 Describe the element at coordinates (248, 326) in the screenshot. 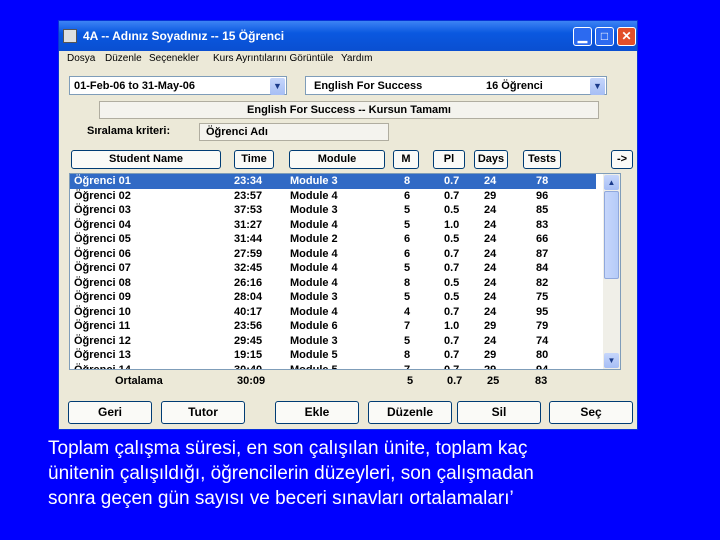

I see `cell-time: 23:56` at that location.